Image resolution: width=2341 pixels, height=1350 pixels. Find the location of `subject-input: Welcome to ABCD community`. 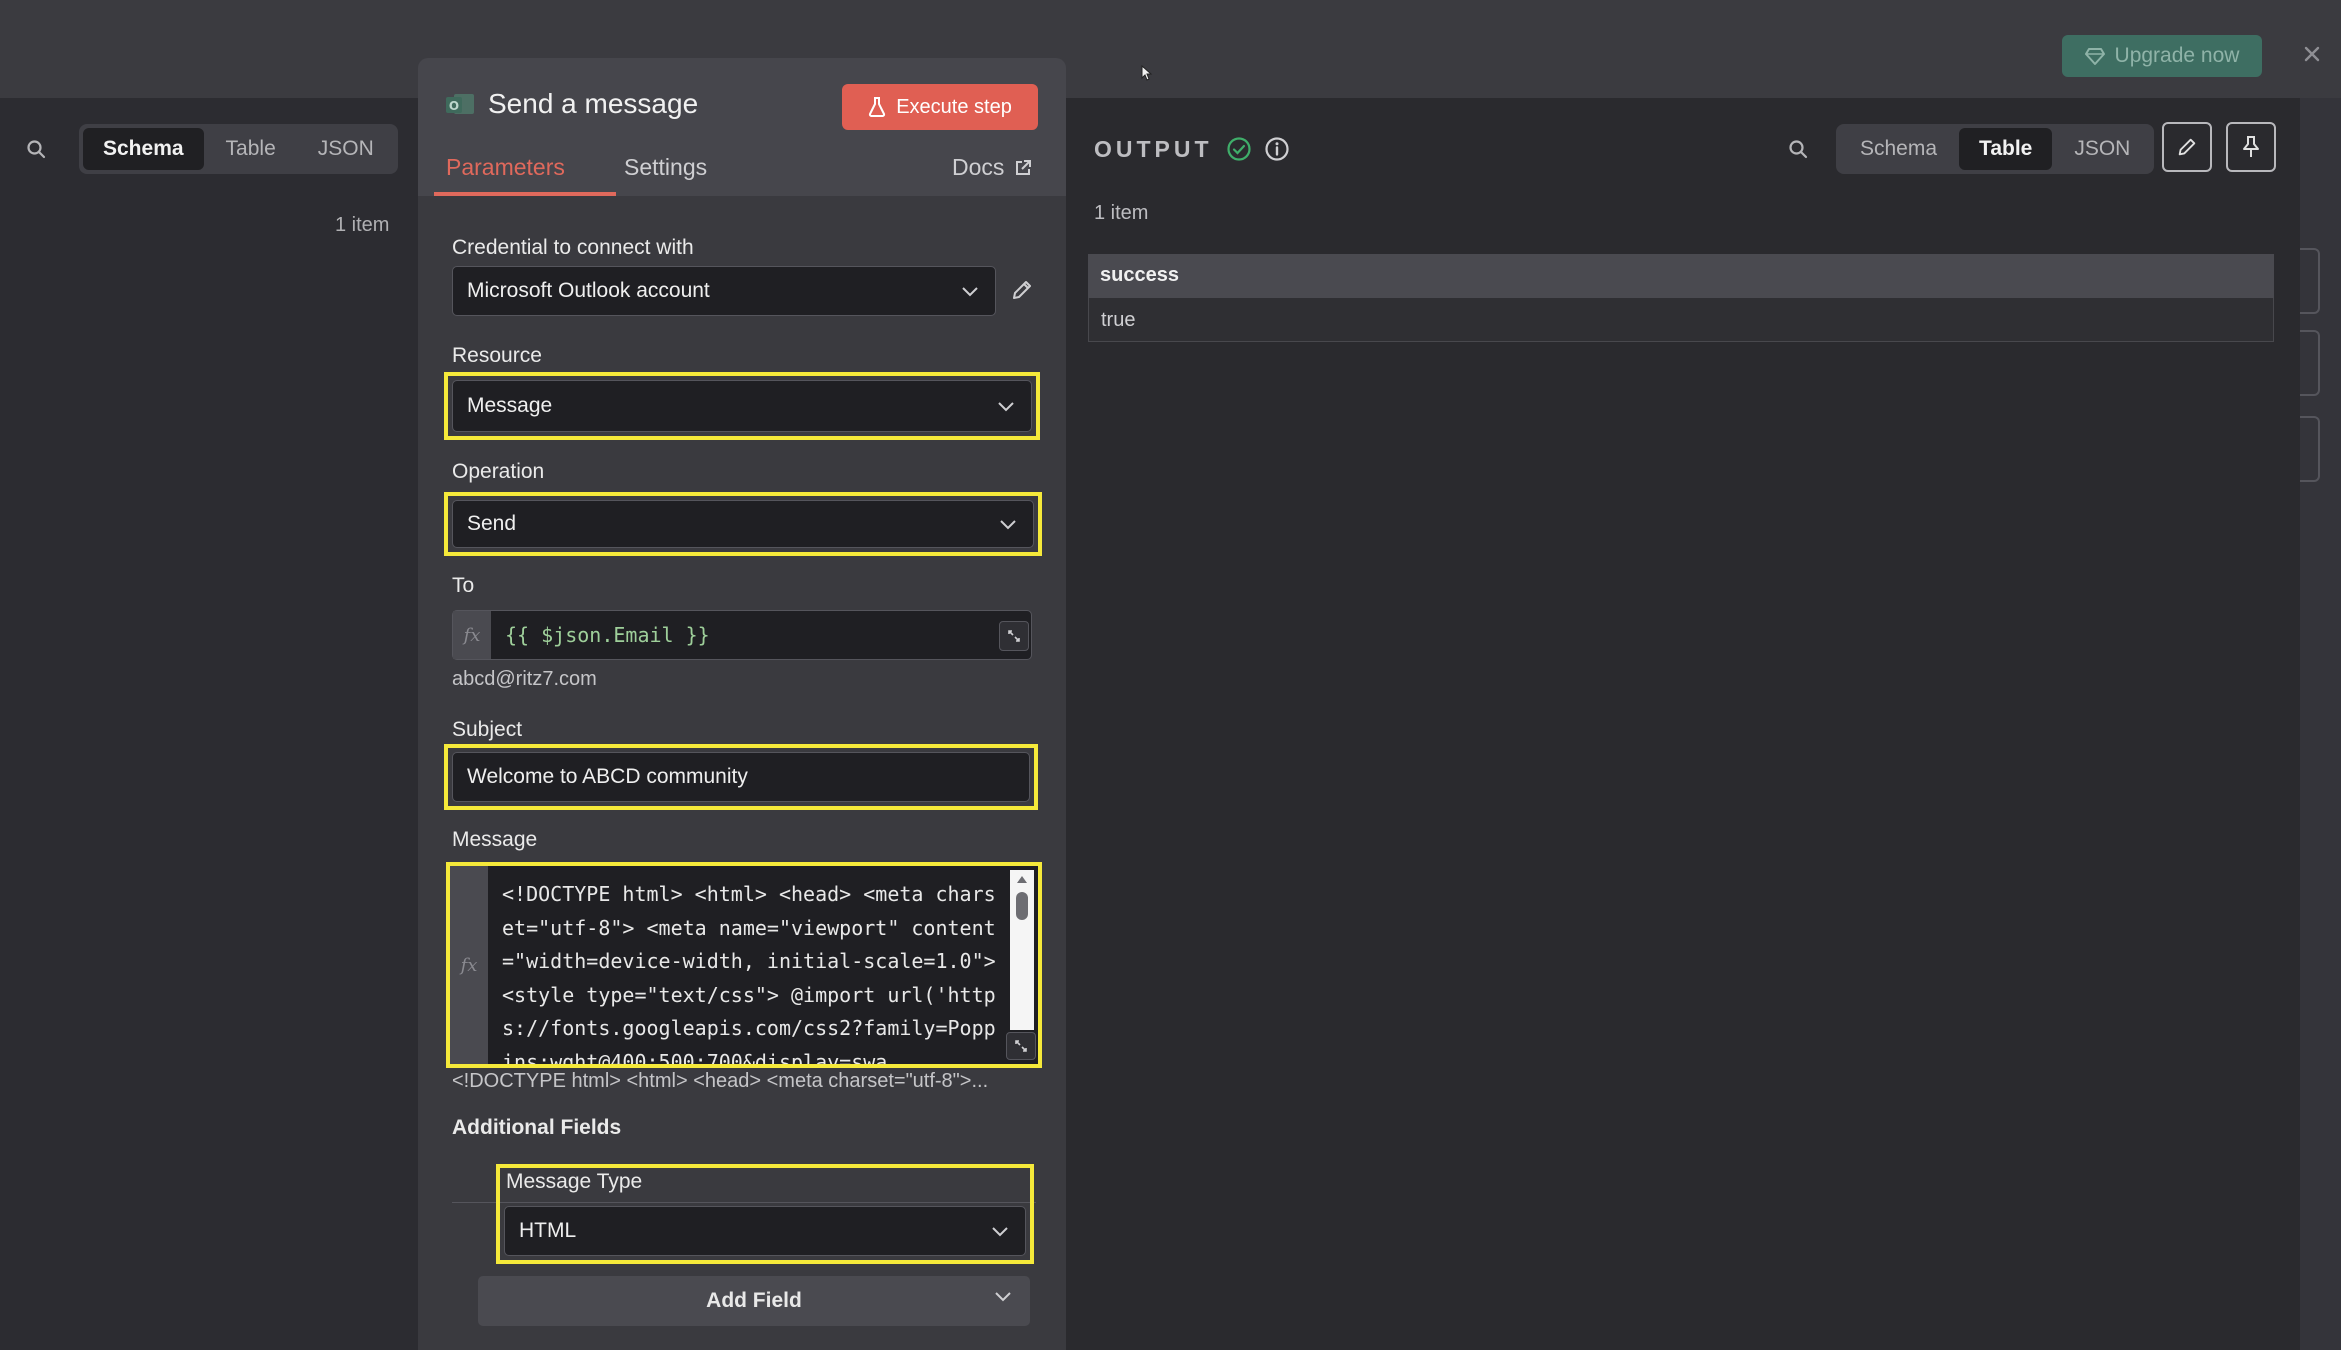

subject-input: Welcome to ABCD community is located at coordinates (741, 777).